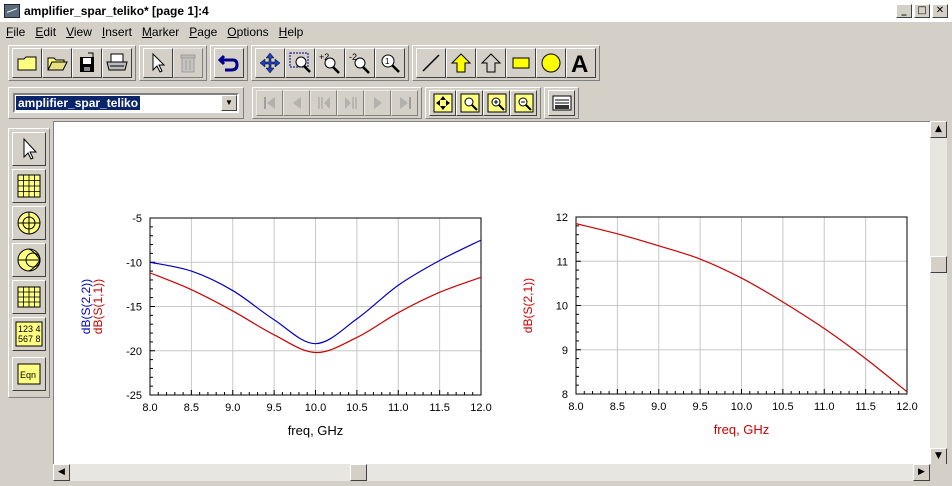 Image resolution: width=952 pixels, height=486 pixels. Describe the element at coordinates (904, 11) in the screenshot. I see `minimize-button: _` at that location.